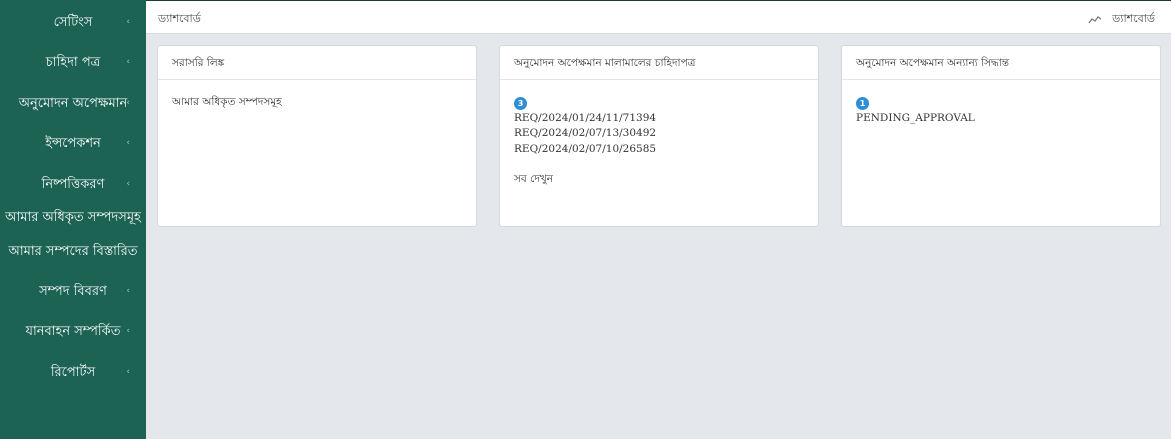 This screenshot has width=1171, height=439. What do you see at coordinates (1095, 20) in the screenshot?
I see `line-chart-icon` at bounding box center [1095, 20].